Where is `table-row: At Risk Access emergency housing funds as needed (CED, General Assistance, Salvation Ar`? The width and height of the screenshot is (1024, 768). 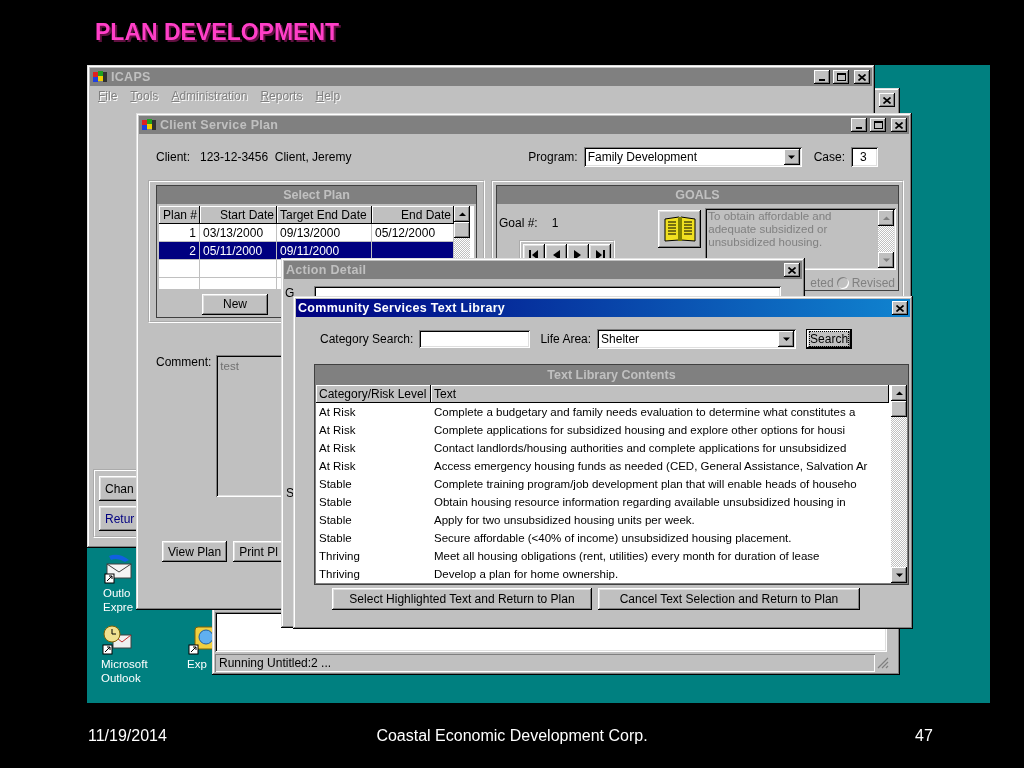 table-row: At Risk Access emergency housing funds as needed (CED, General Assistance, Salvation Ar is located at coordinates (603, 466).